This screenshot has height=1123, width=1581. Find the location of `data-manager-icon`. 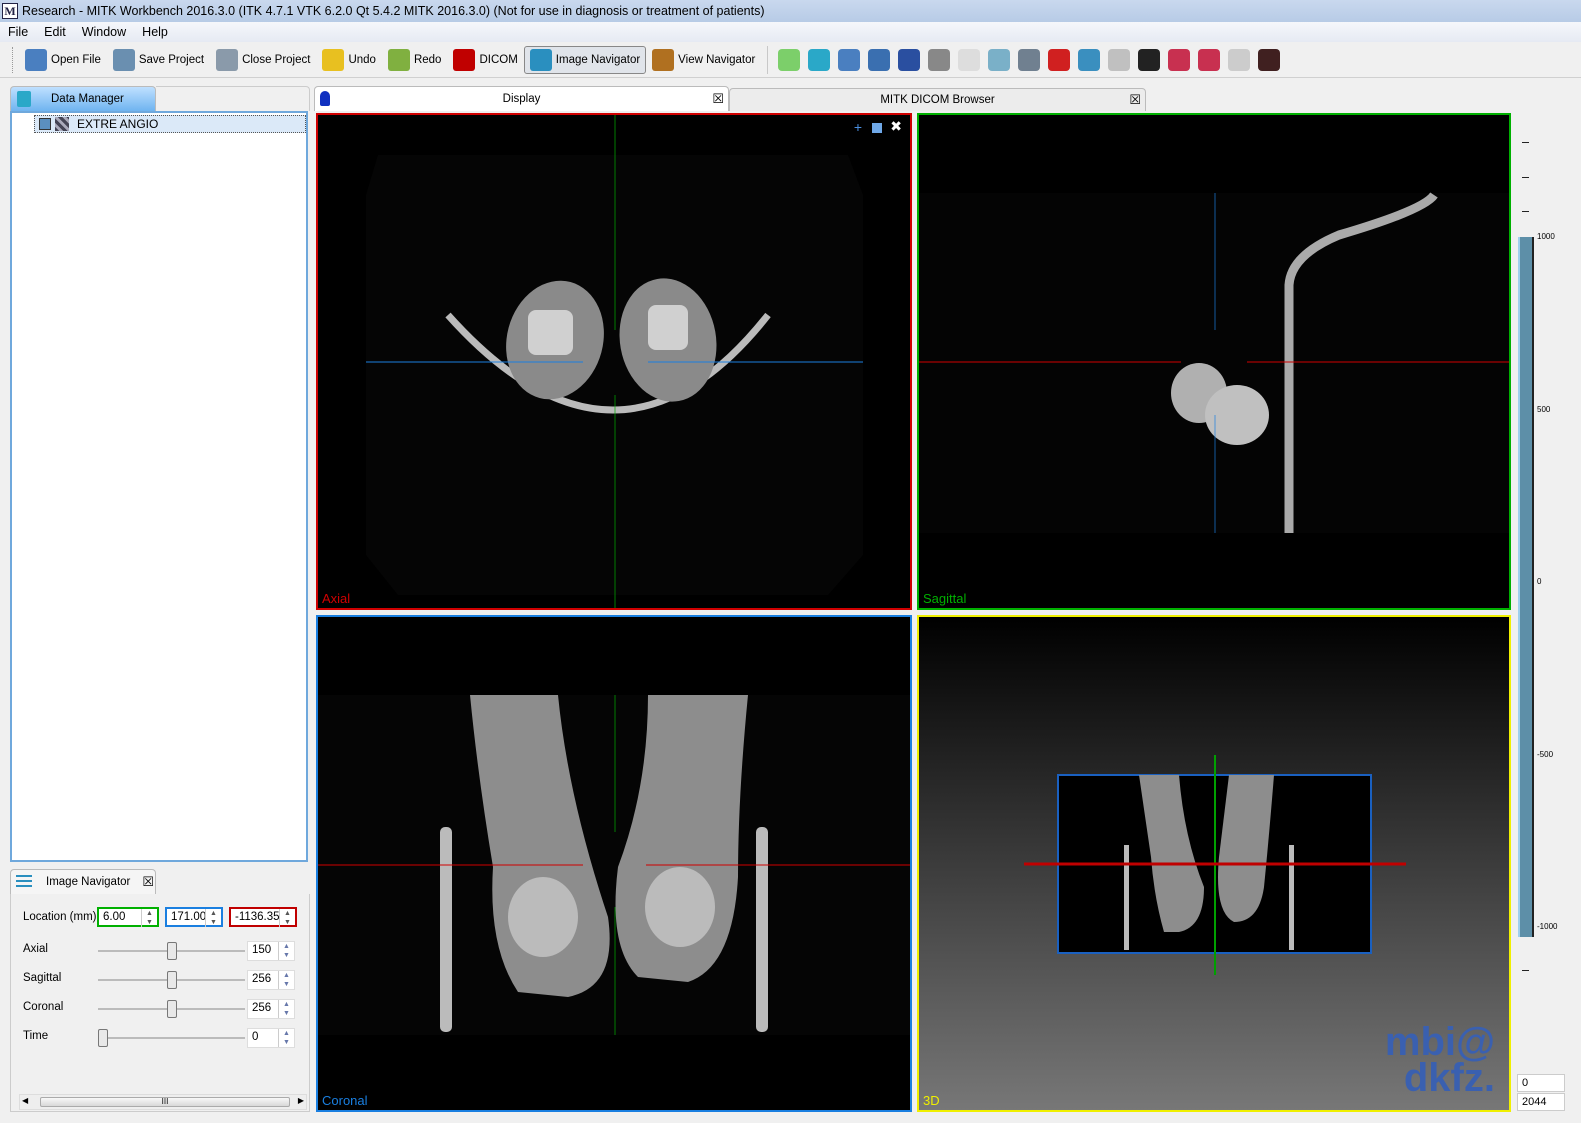

data-manager-icon is located at coordinates (24, 99).